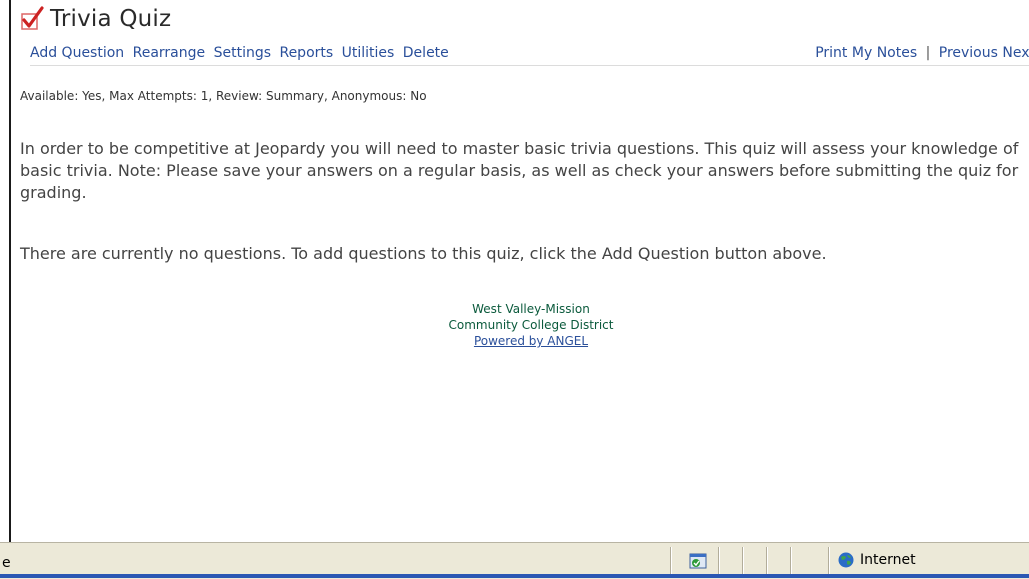  What do you see at coordinates (77, 53) in the screenshot?
I see `add-question-link: Add Question` at bounding box center [77, 53].